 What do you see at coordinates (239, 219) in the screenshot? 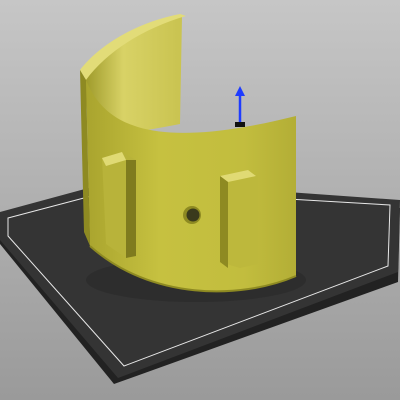
I see `right-rib` at bounding box center [239, 219].